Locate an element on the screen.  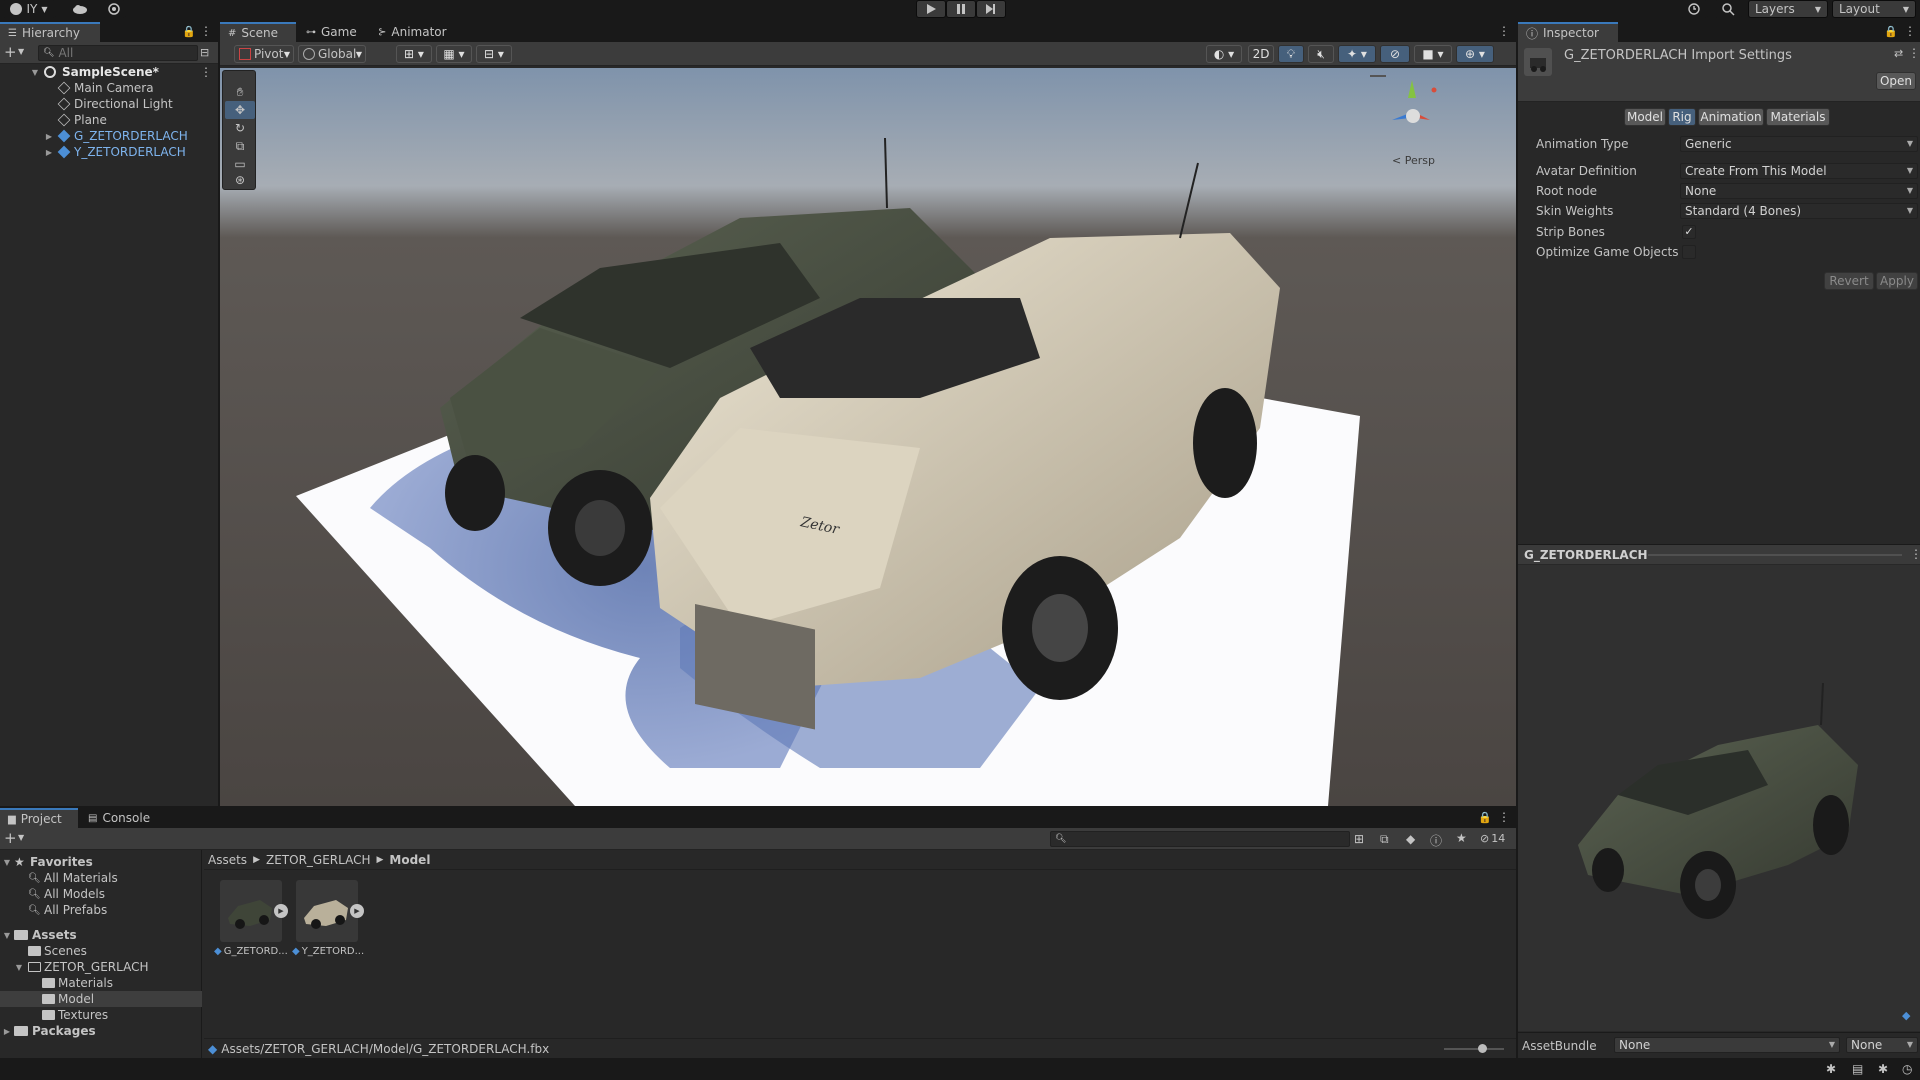
play-button is located at coordinates (931, 9).